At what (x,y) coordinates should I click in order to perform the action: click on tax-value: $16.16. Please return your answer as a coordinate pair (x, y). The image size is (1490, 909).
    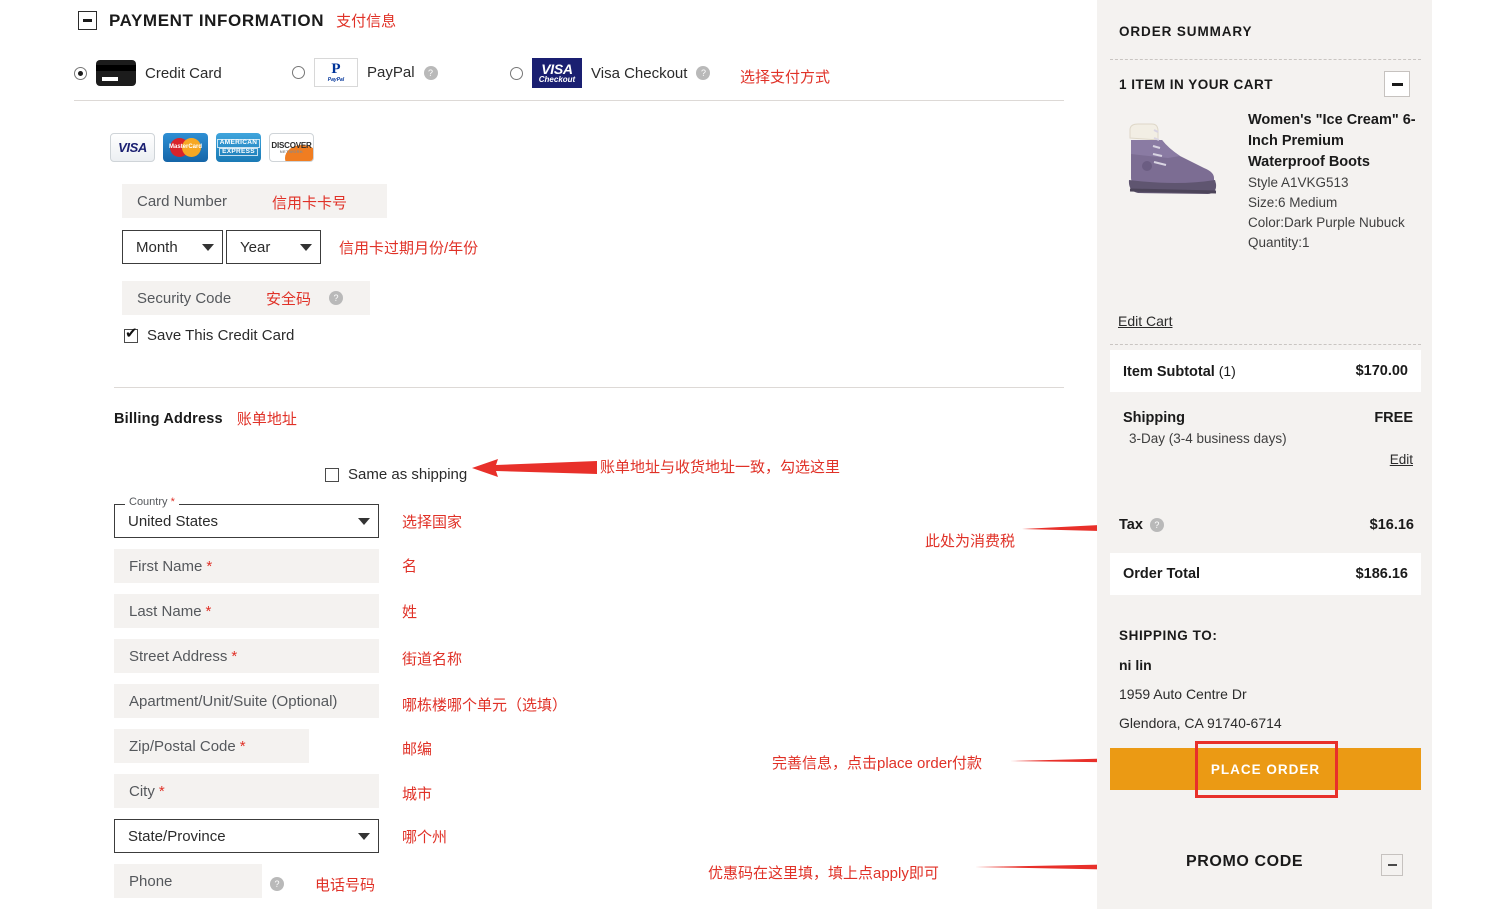
    Looking at the image, I should click on (1391, 525).